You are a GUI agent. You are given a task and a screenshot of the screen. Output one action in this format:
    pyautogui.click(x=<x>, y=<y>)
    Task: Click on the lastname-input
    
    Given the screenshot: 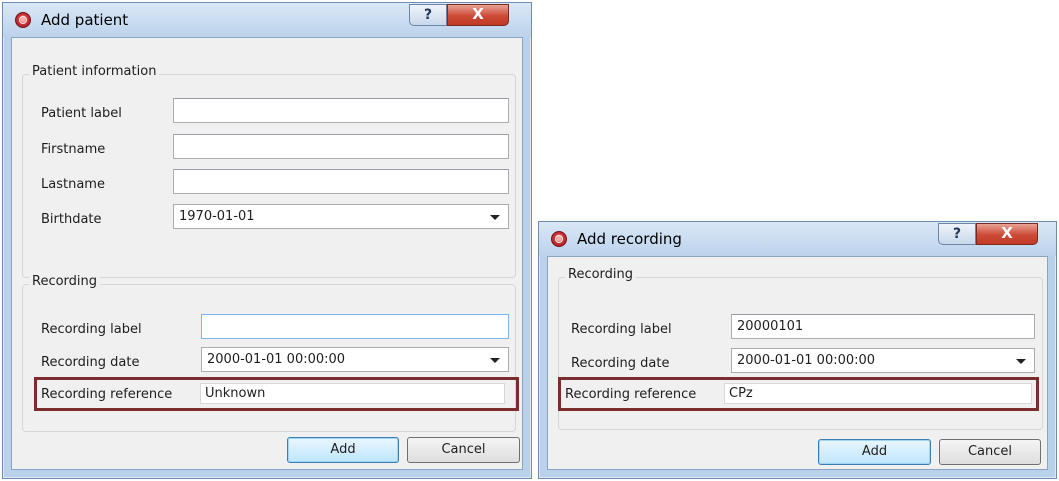 What is the action you would take?
    pyautogui.click(x=341, y=181)
    